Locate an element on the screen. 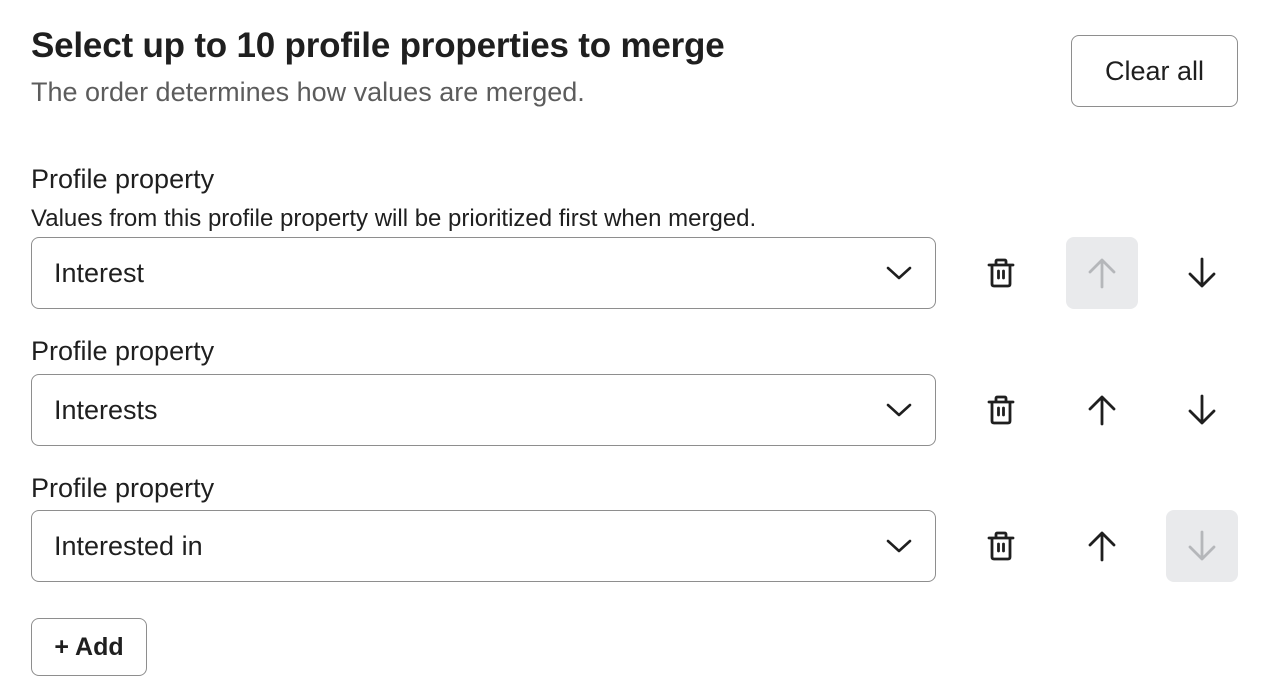 The image size is (1276, 696). clear-all-button: Clear all is located at coordinates (1154, 71).